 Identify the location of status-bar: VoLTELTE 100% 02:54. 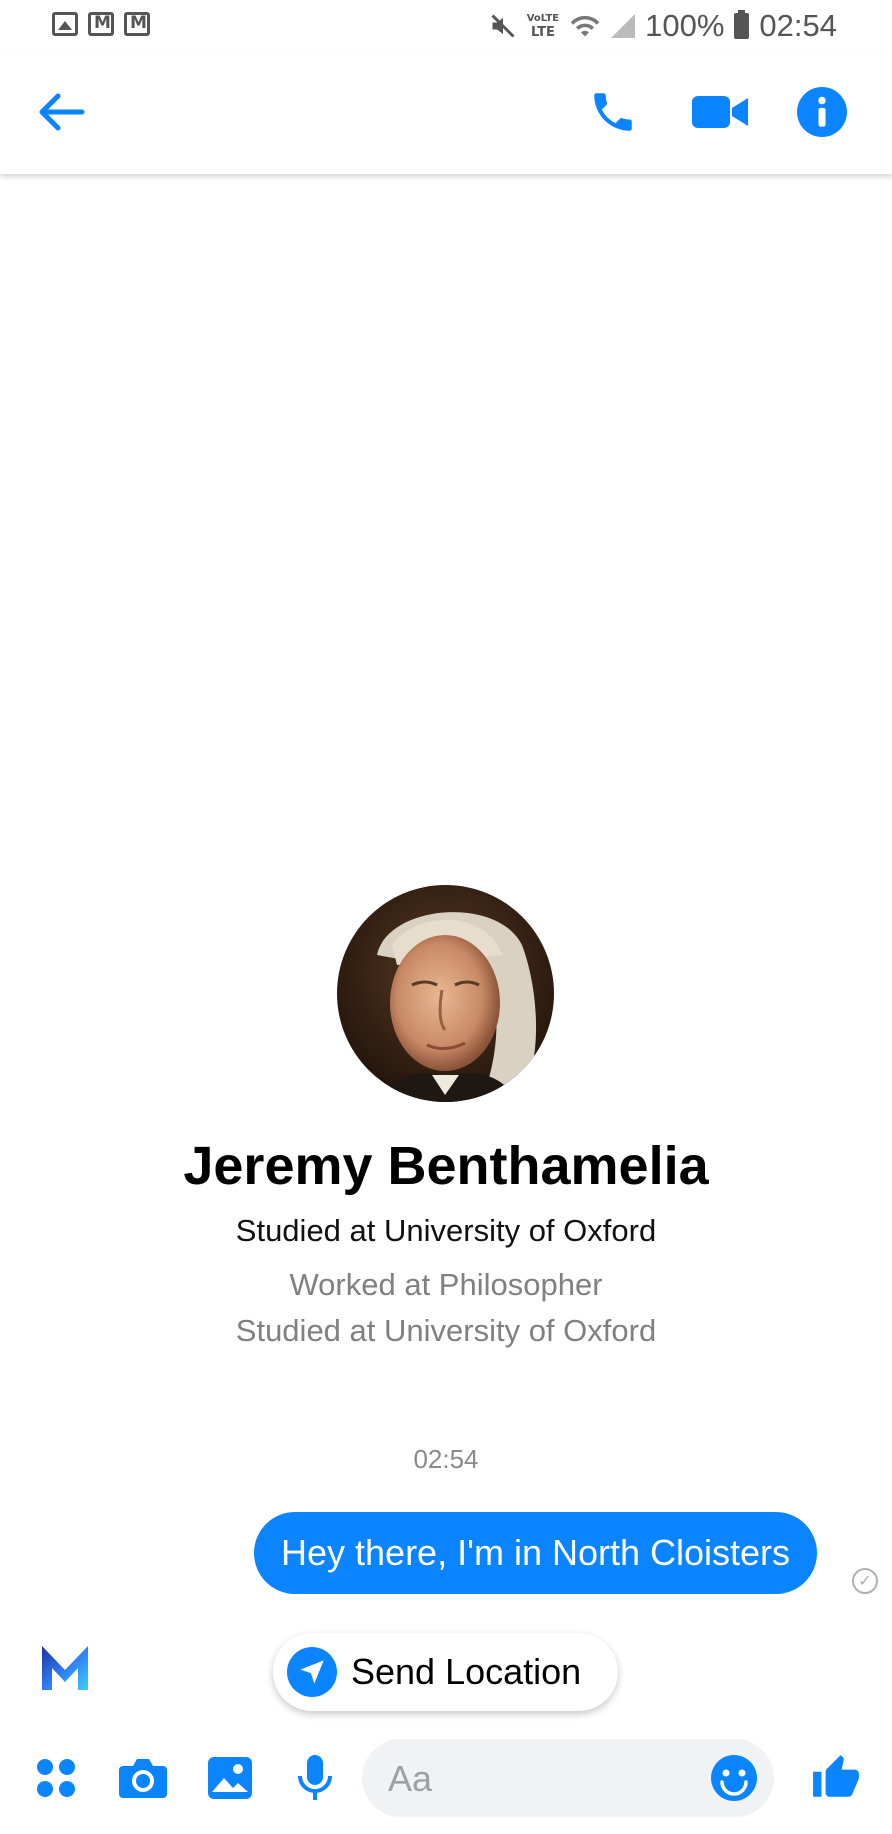
(446, 26).